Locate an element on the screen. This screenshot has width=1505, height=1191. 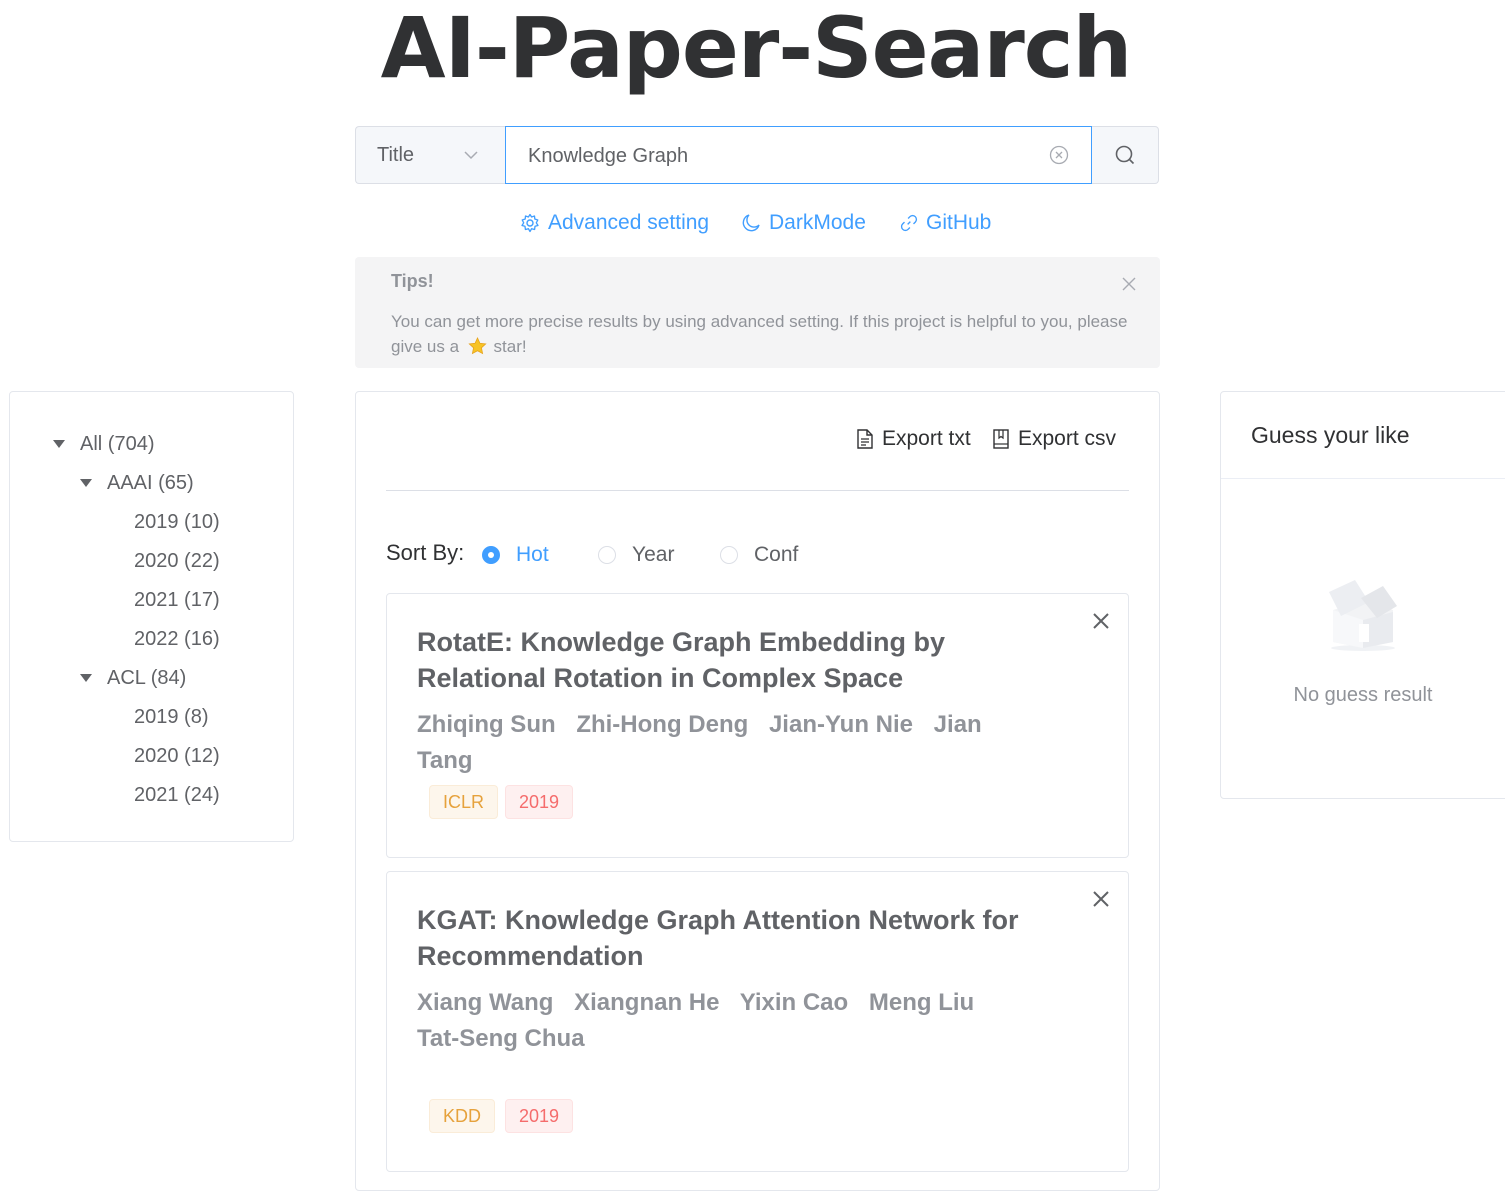
tips-title: Tips! is located at coordinates (412, 281).